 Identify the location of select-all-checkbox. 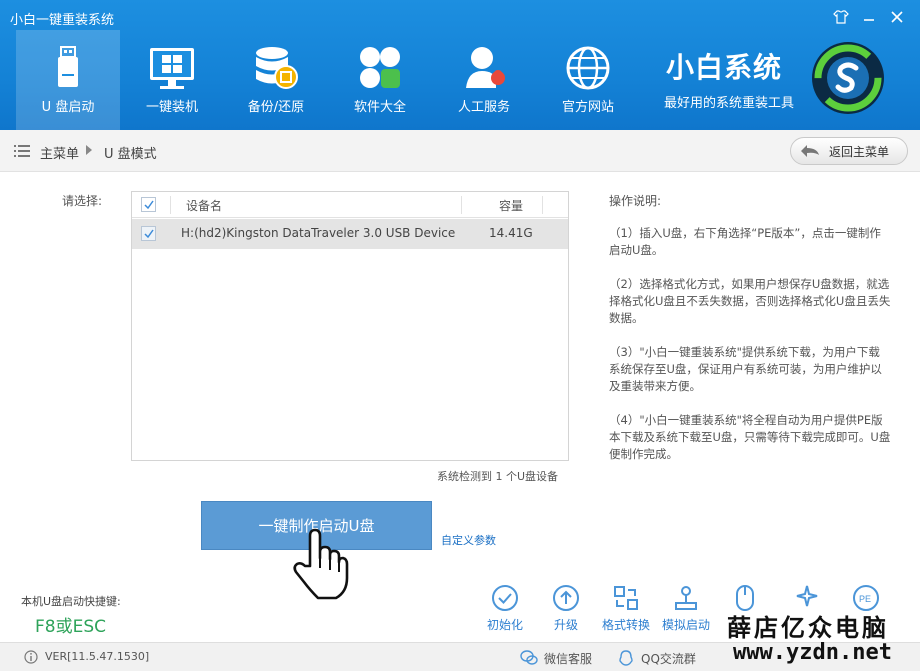
(148, 204).